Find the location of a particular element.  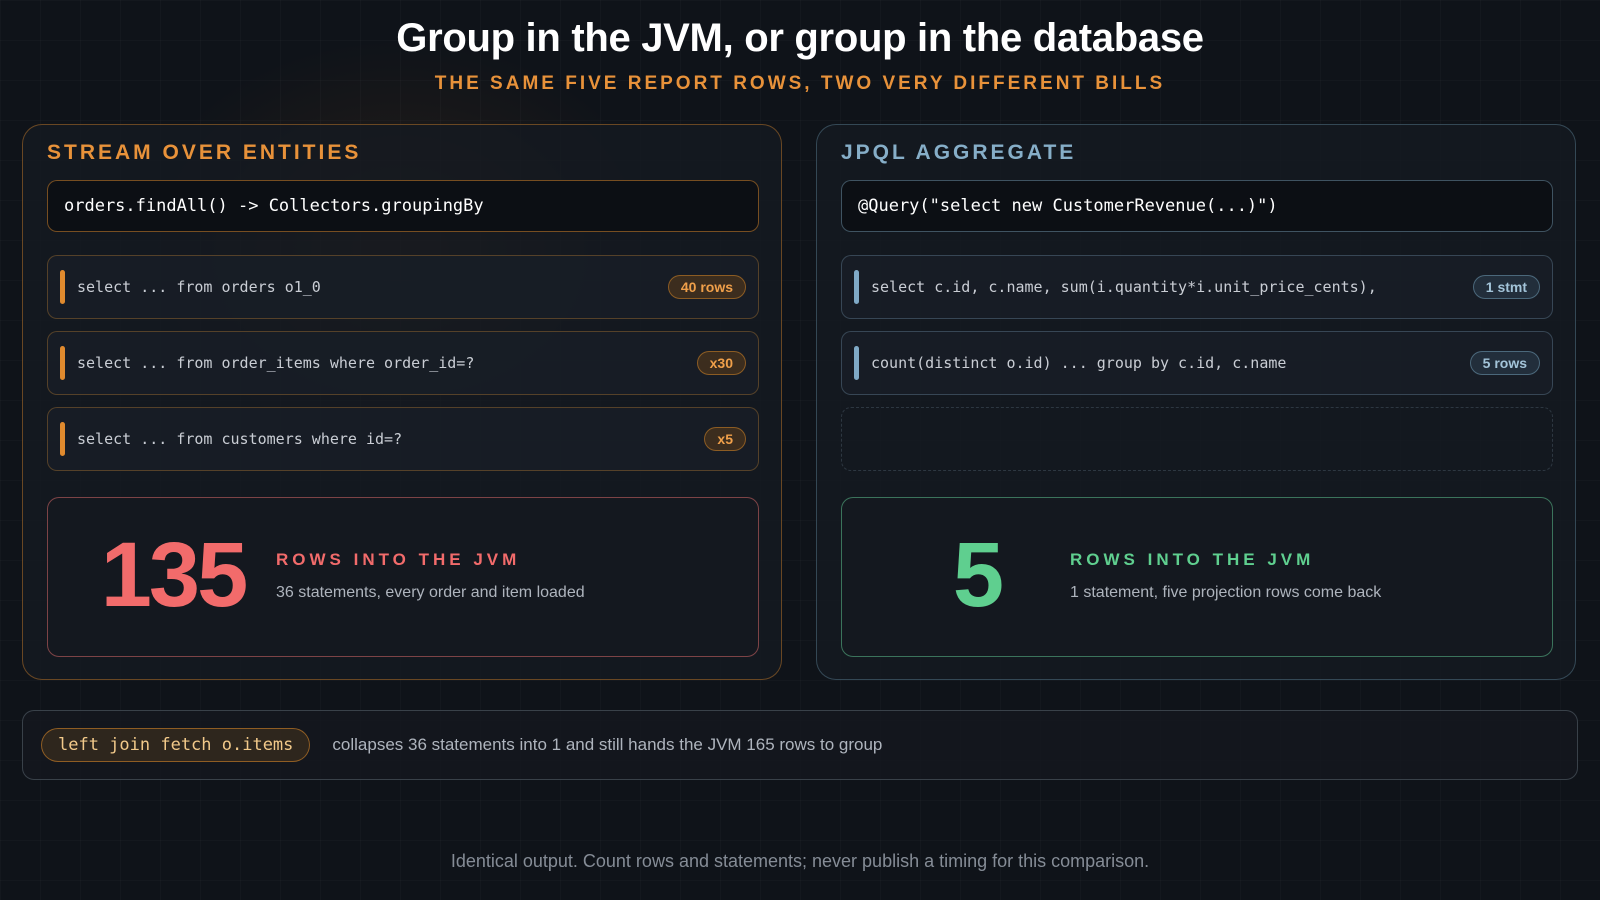

rows-count-number: 5 is located at coordinates (978, 575).